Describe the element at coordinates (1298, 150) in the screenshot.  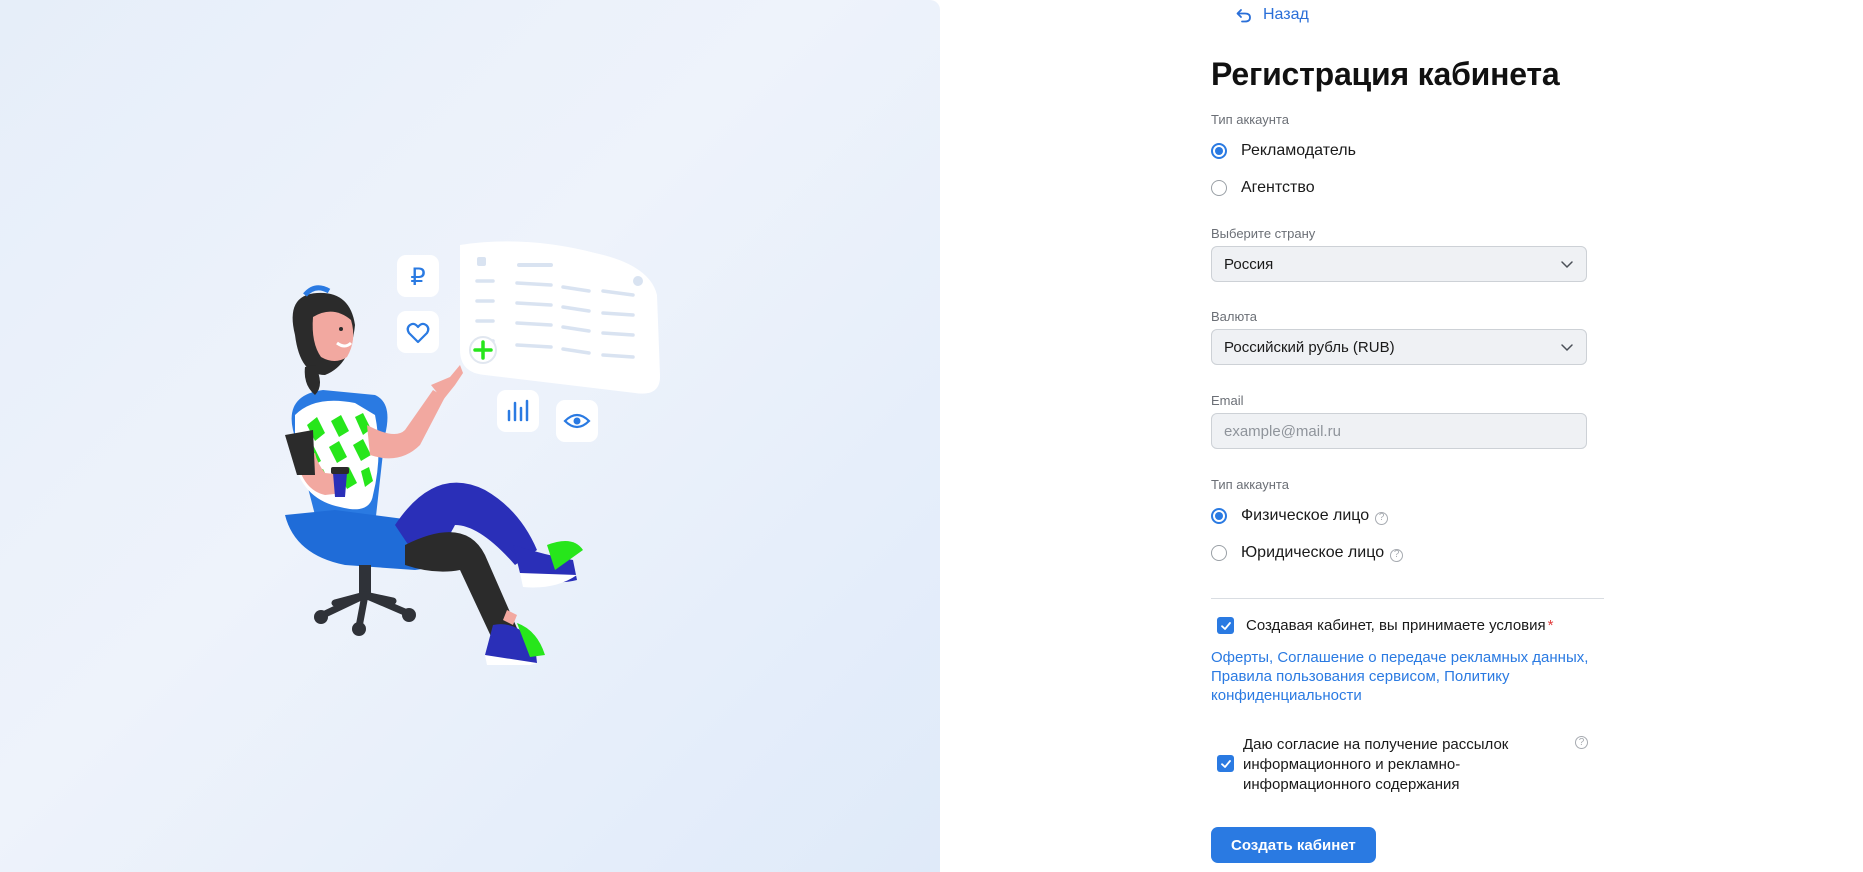
I see `radio-advertiser-label: Рекламодатель` at that location.